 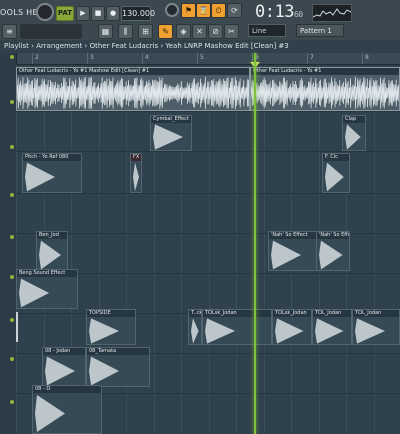 I want to click on pat-song-toggle: PAT, so click(x=65, y=13).